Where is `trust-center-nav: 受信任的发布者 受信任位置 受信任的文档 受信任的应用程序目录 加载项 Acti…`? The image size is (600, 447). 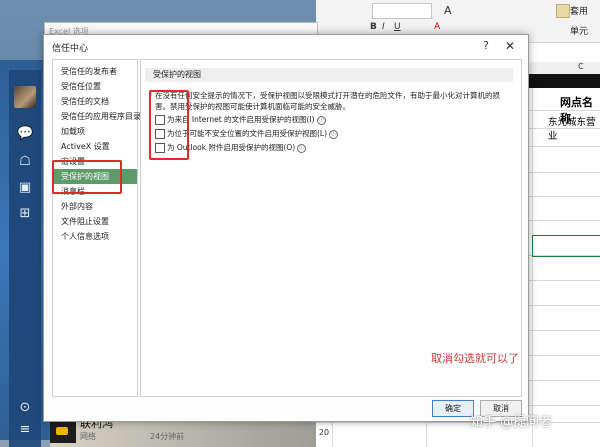
trust-center-nav: 受信任的发布者 受信任位置 受信任的文档 受信任的应用程序目录 加载项 Acti… is located at coordinates (96, 228).